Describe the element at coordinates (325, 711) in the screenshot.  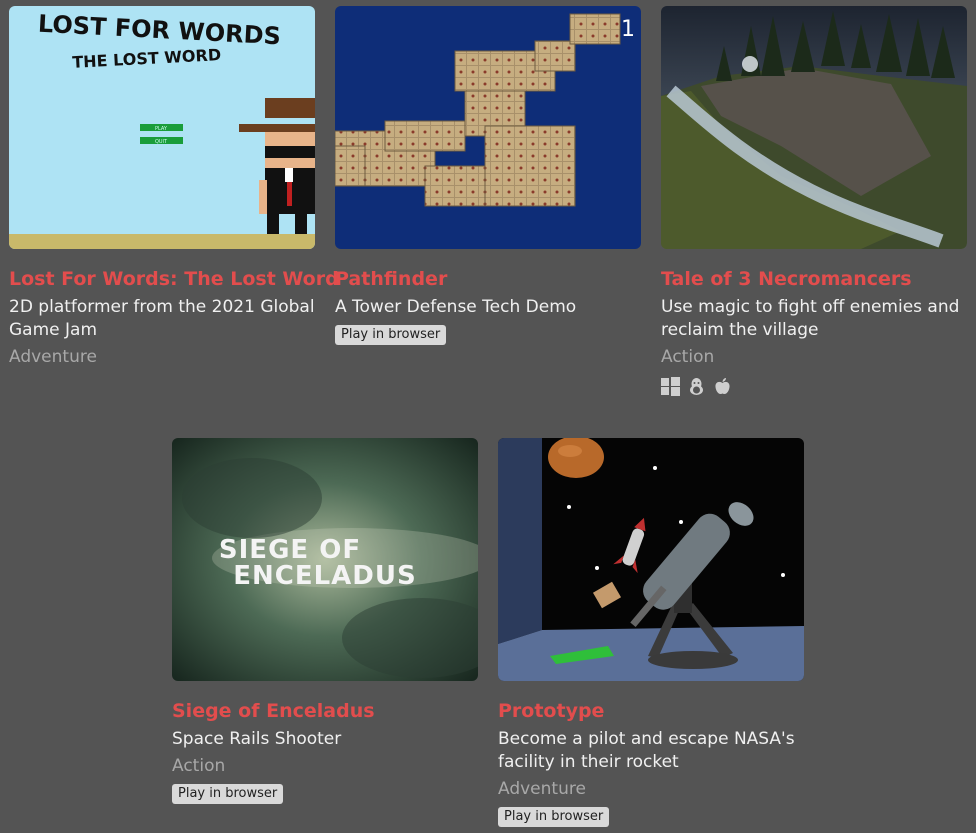
I see `game-title-link: Siege of Enceladus` at that location.